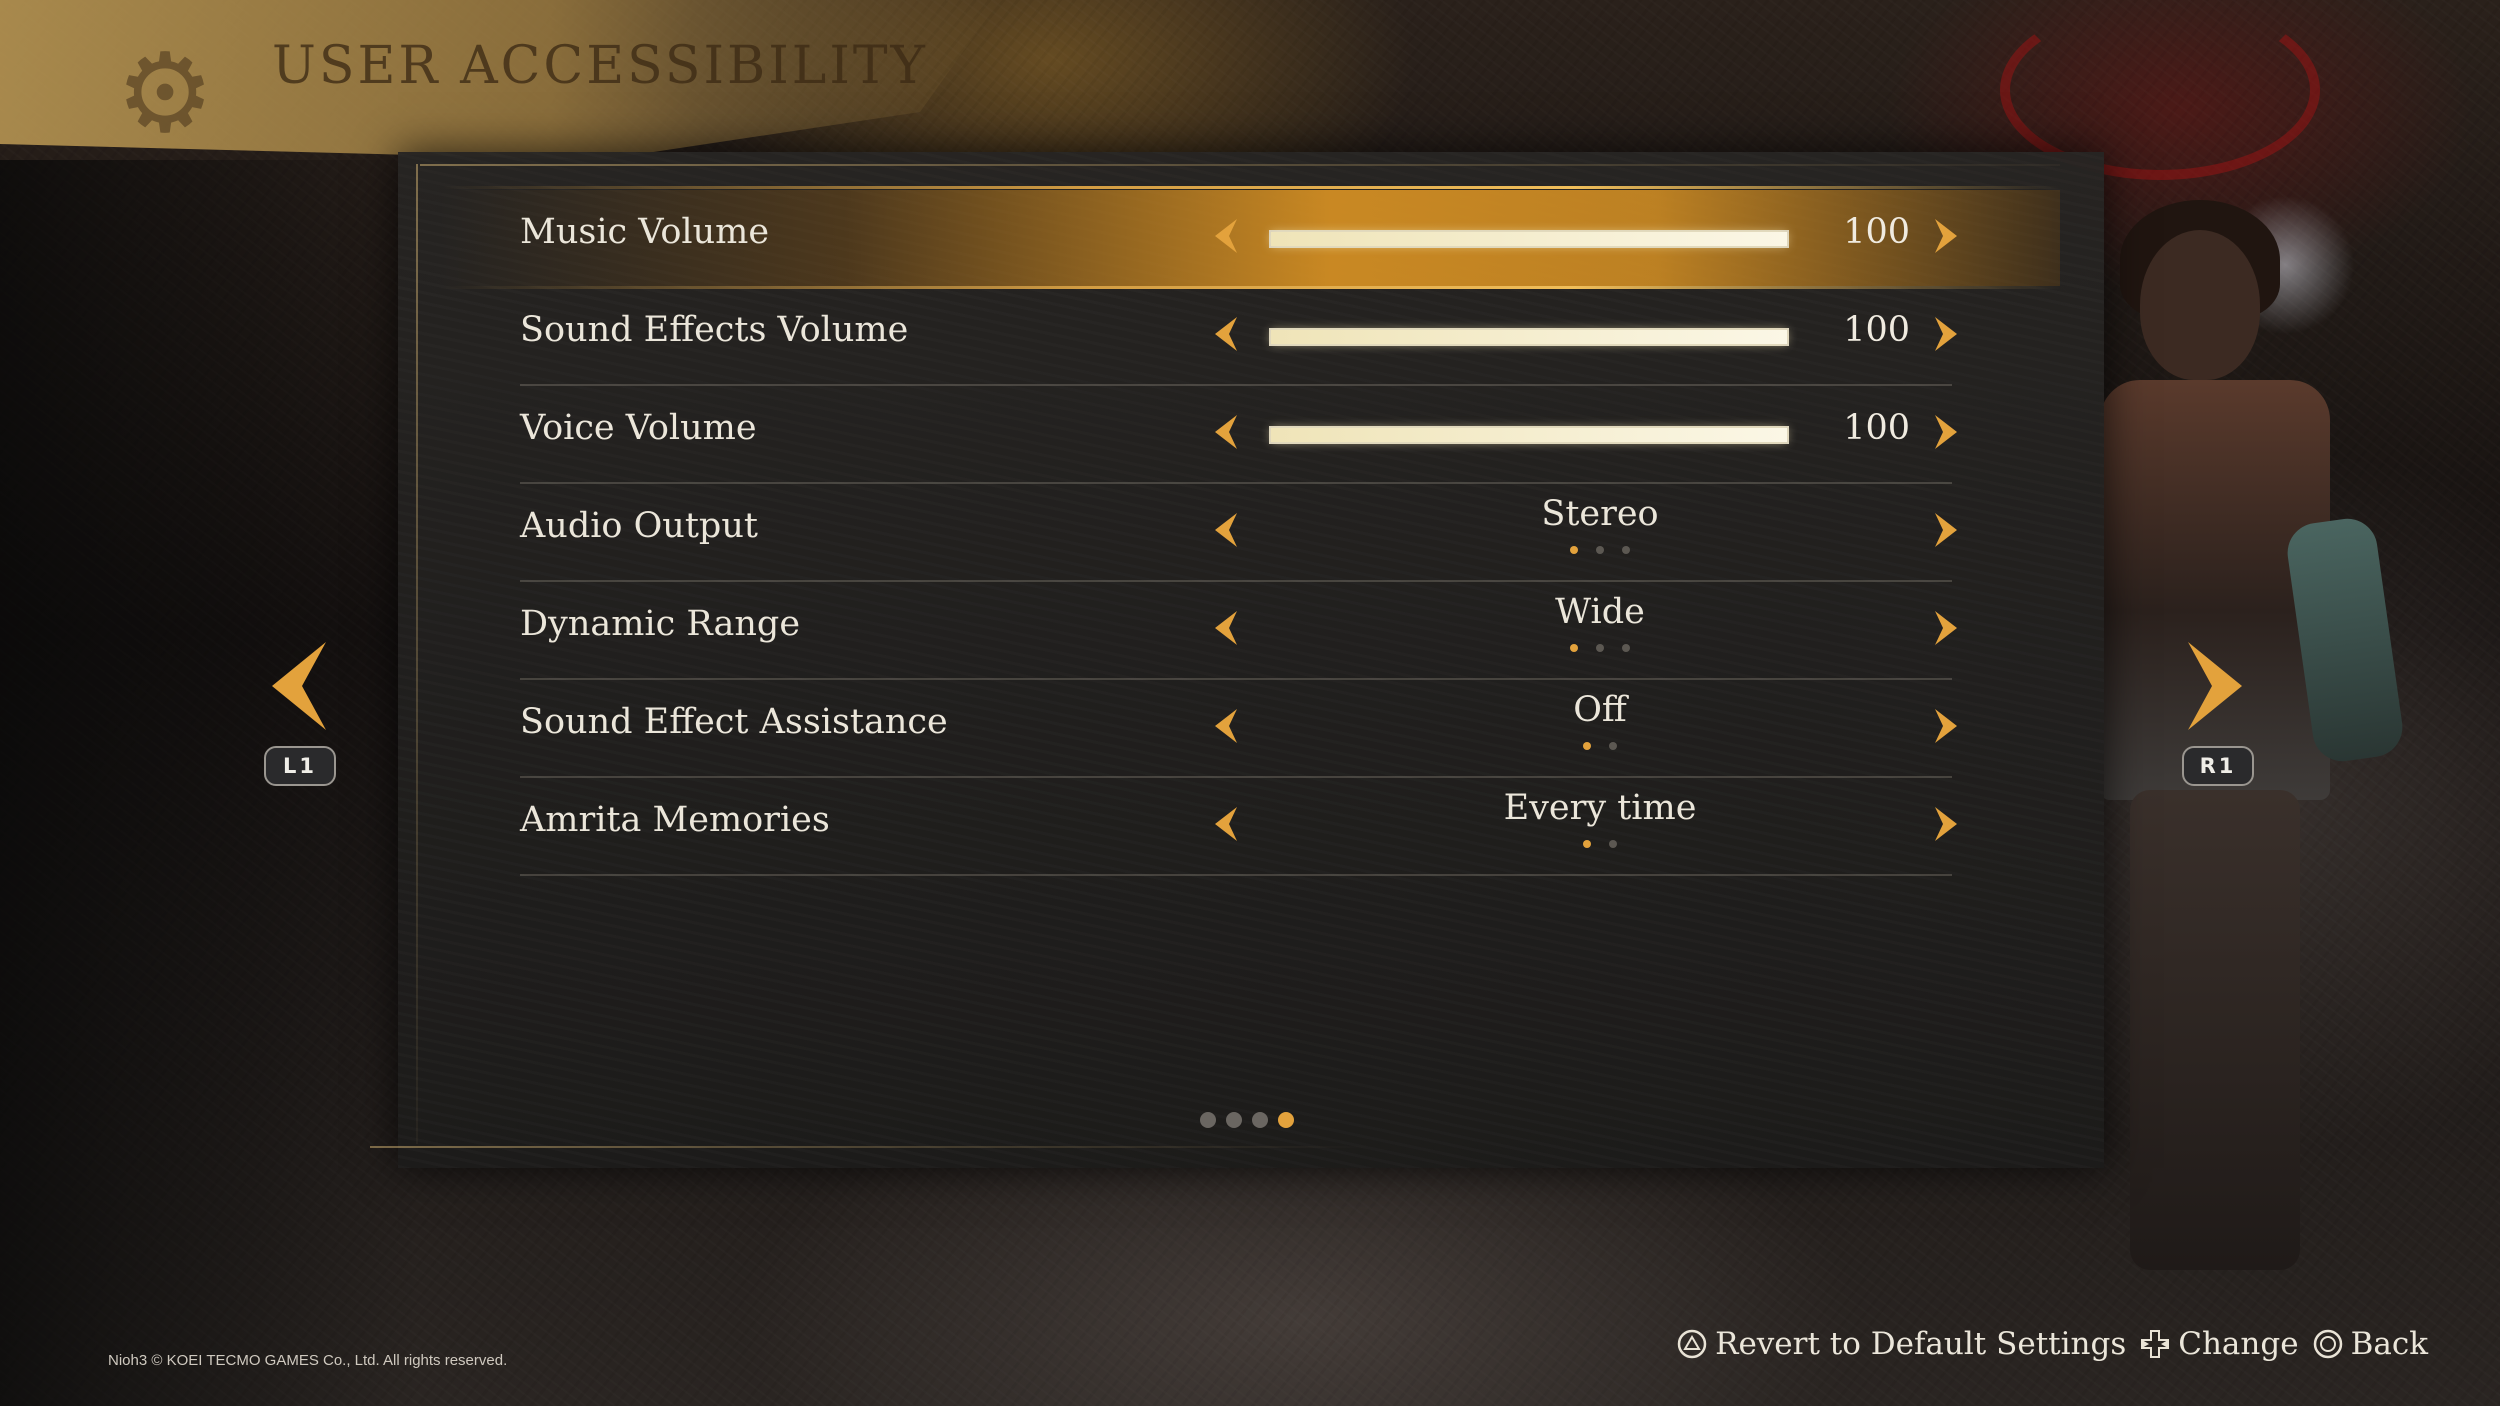 This screenshot has width=2500, height=1406. What do you see at coordinates (1600, 612) in the screenshot?
I see `option-value: Wide` at bounding box center [1600, 612].